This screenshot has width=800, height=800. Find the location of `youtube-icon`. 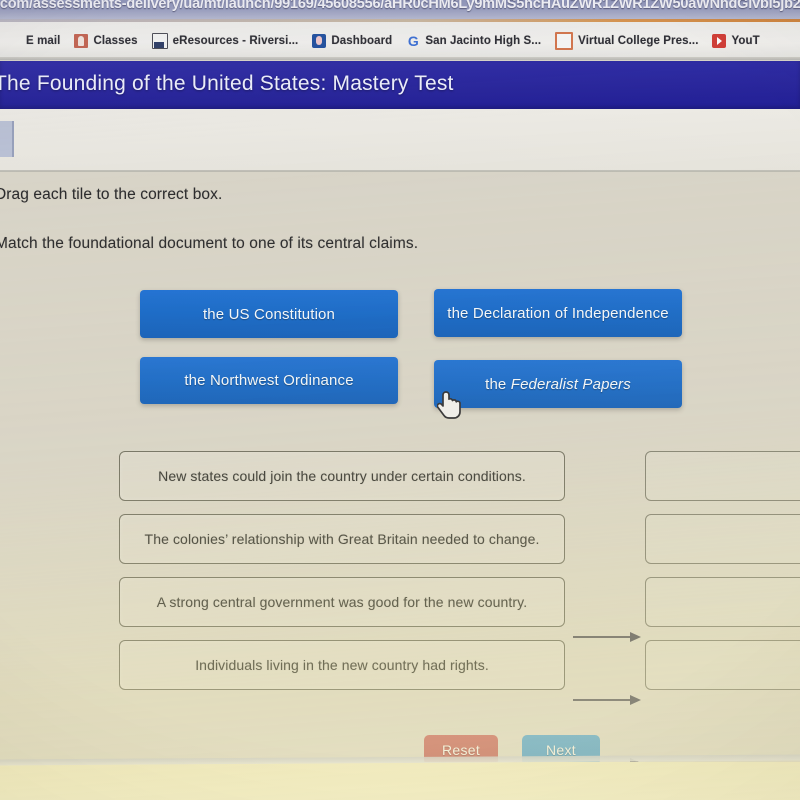

youtube-icon is located at coordinates (719, 41).